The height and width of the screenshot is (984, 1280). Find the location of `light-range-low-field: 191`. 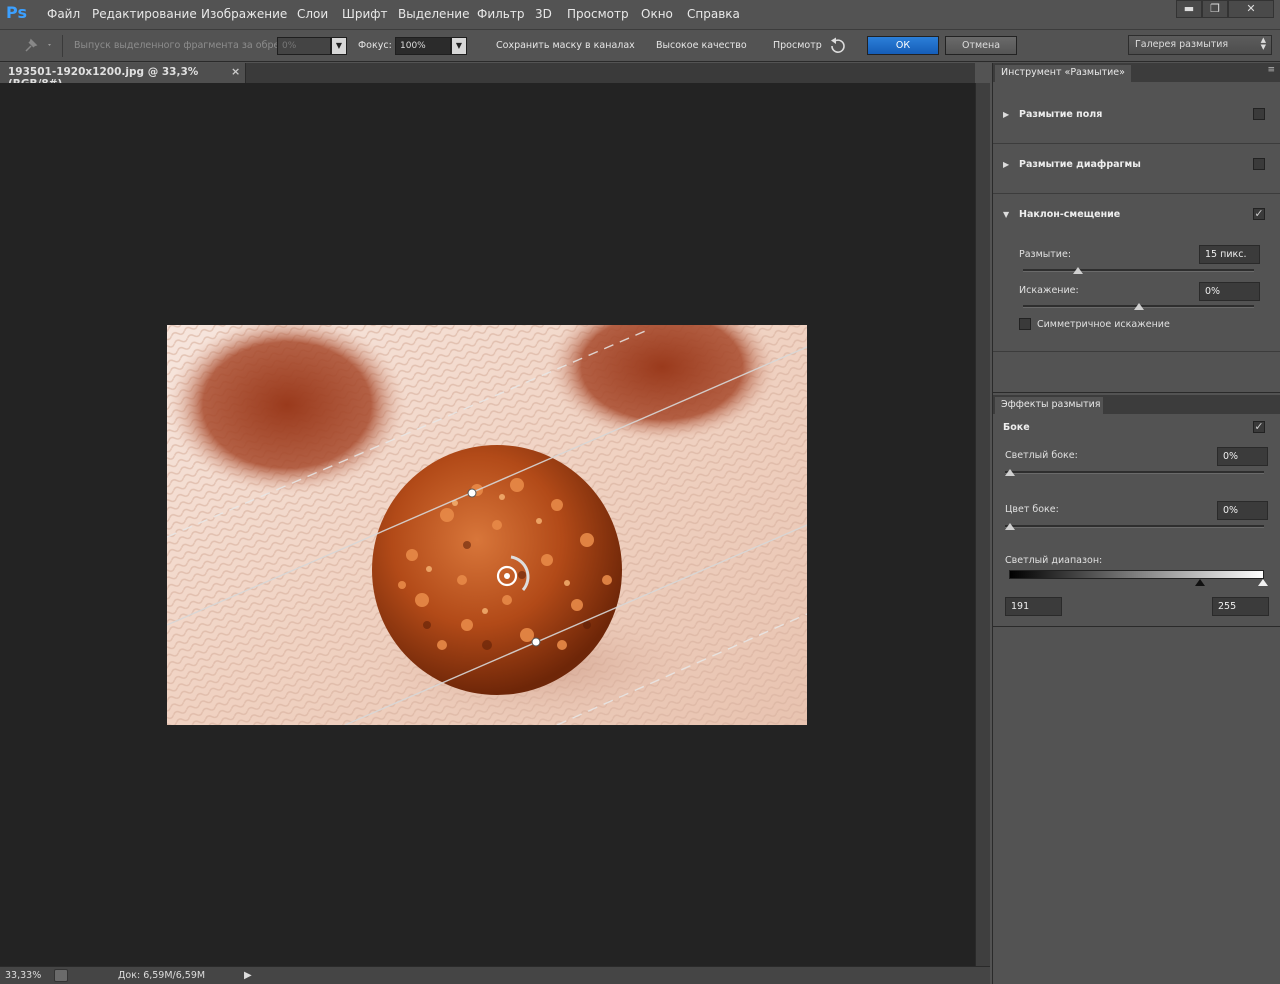

light-range-low-field: 191 is located at coordinates (1033, 606).